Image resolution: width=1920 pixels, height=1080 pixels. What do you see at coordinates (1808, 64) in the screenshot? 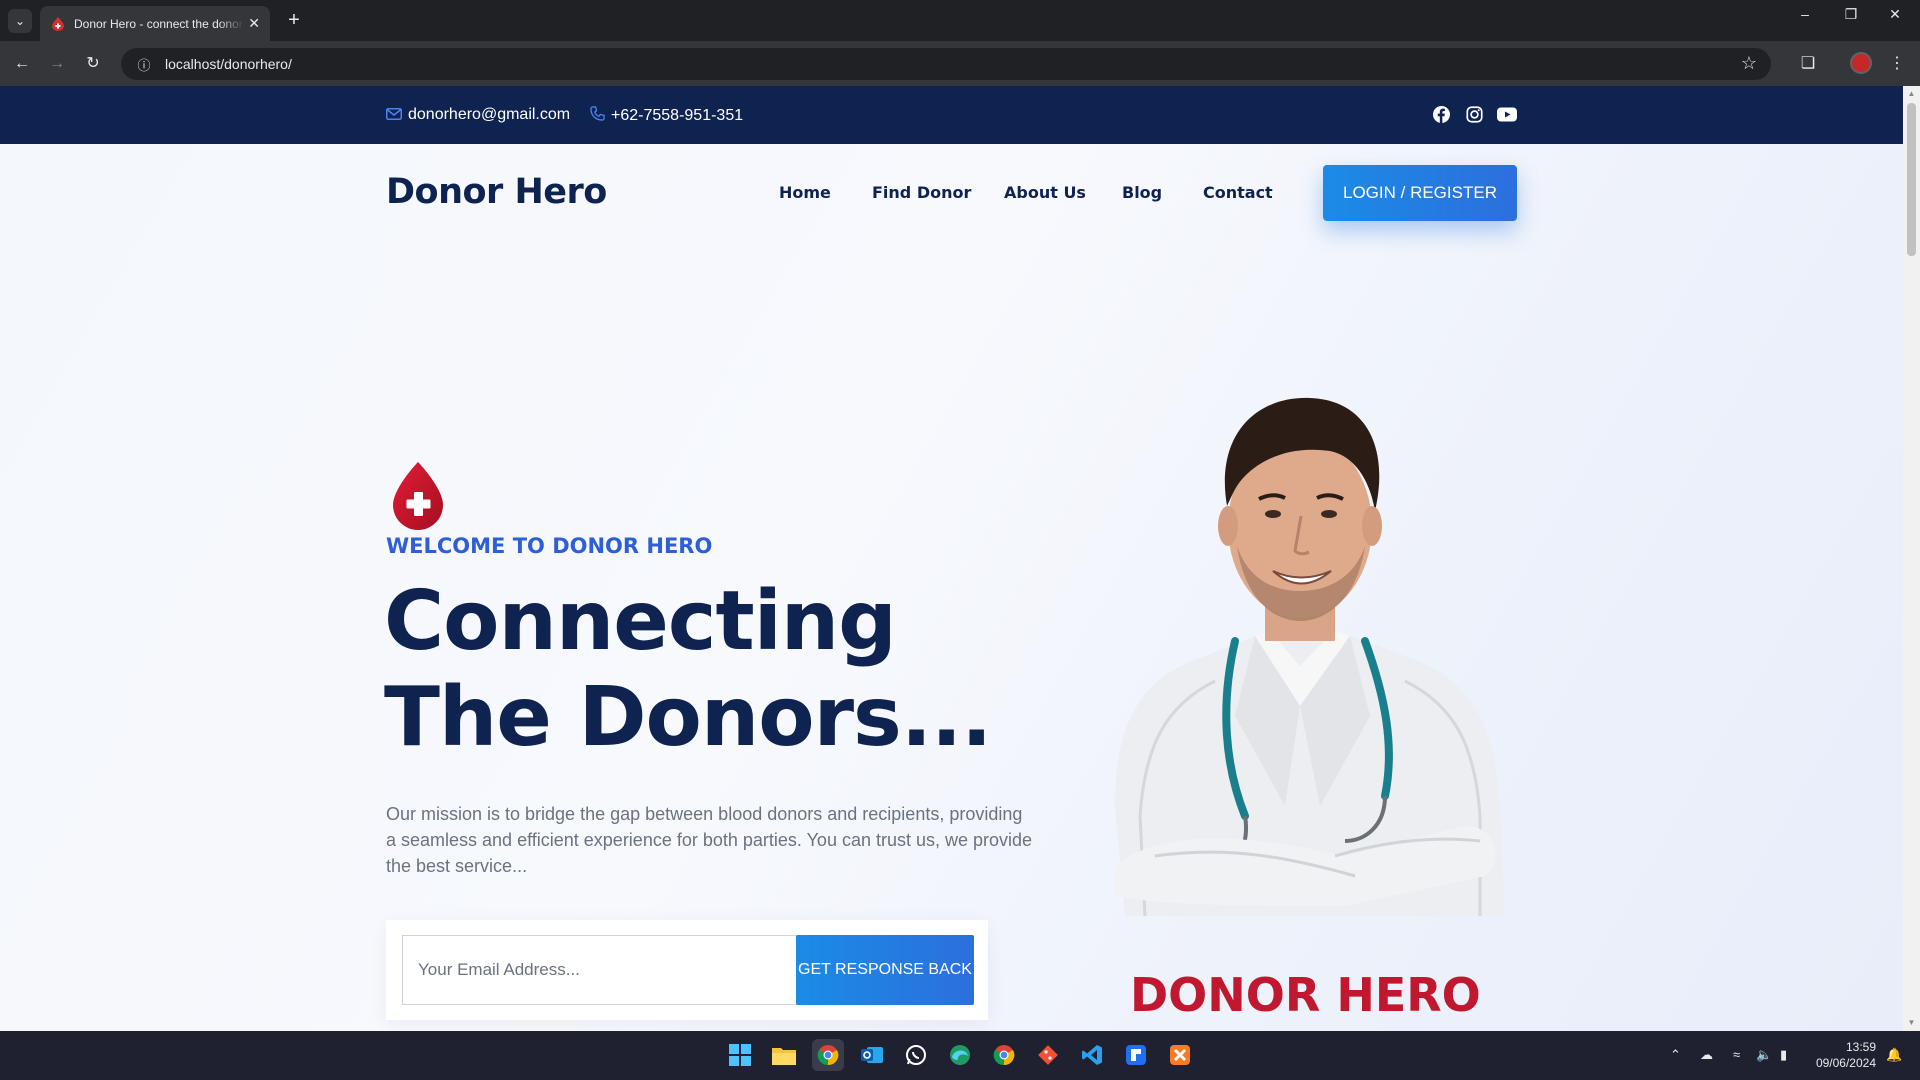
I see `extensions-icon: ❏` at bounding box center [1808, 64].